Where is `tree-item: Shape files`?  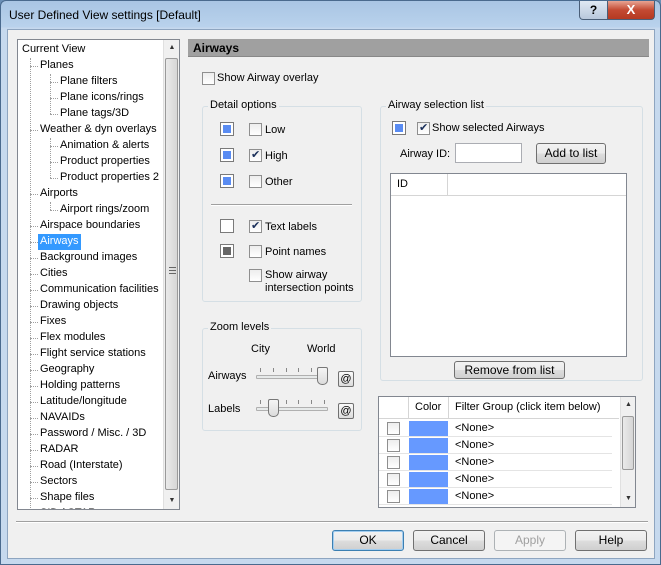
tree-item: Shape files is located at coordinates (67, 498).